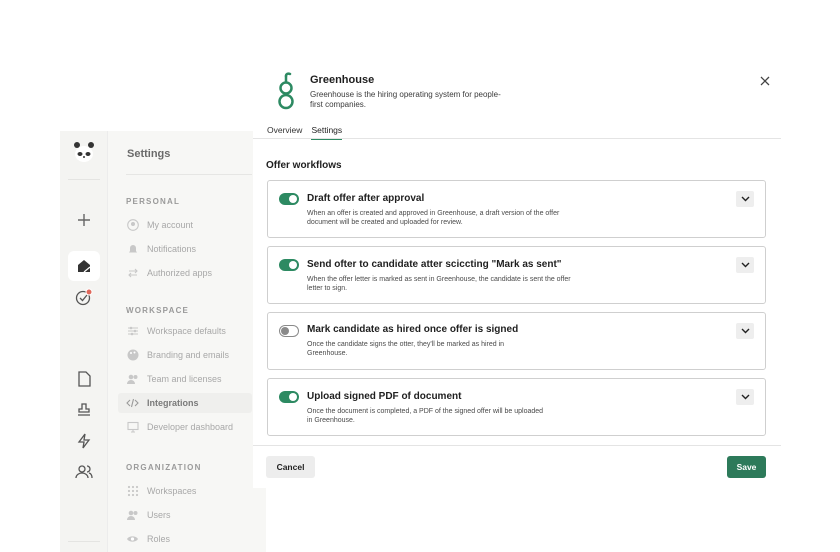 Image resolution: width=840 pixels, height=552 pixels. What do you see at coordinates (84, 379) in the screenshot?
I see `document-icon` at bounding box center [84, 379].